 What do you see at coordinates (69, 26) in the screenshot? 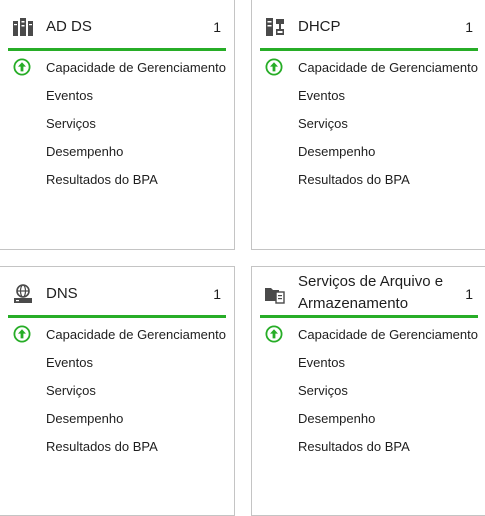
I see `tile-title: AD DS` at bounding box center [69, 26].